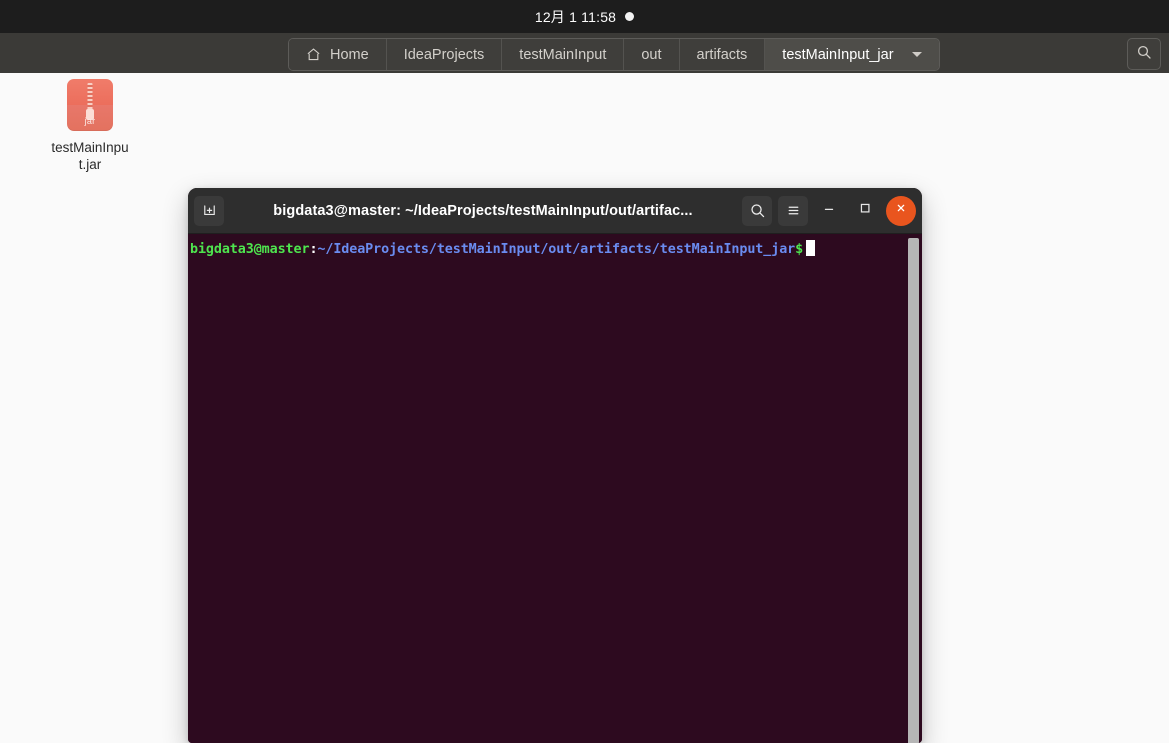 Image resolution: width=1169 pixels, height=743 pixels. Describe the element at coordinates (913, 490) in the screenshot. I see `terminal-scrollbar` at that location.